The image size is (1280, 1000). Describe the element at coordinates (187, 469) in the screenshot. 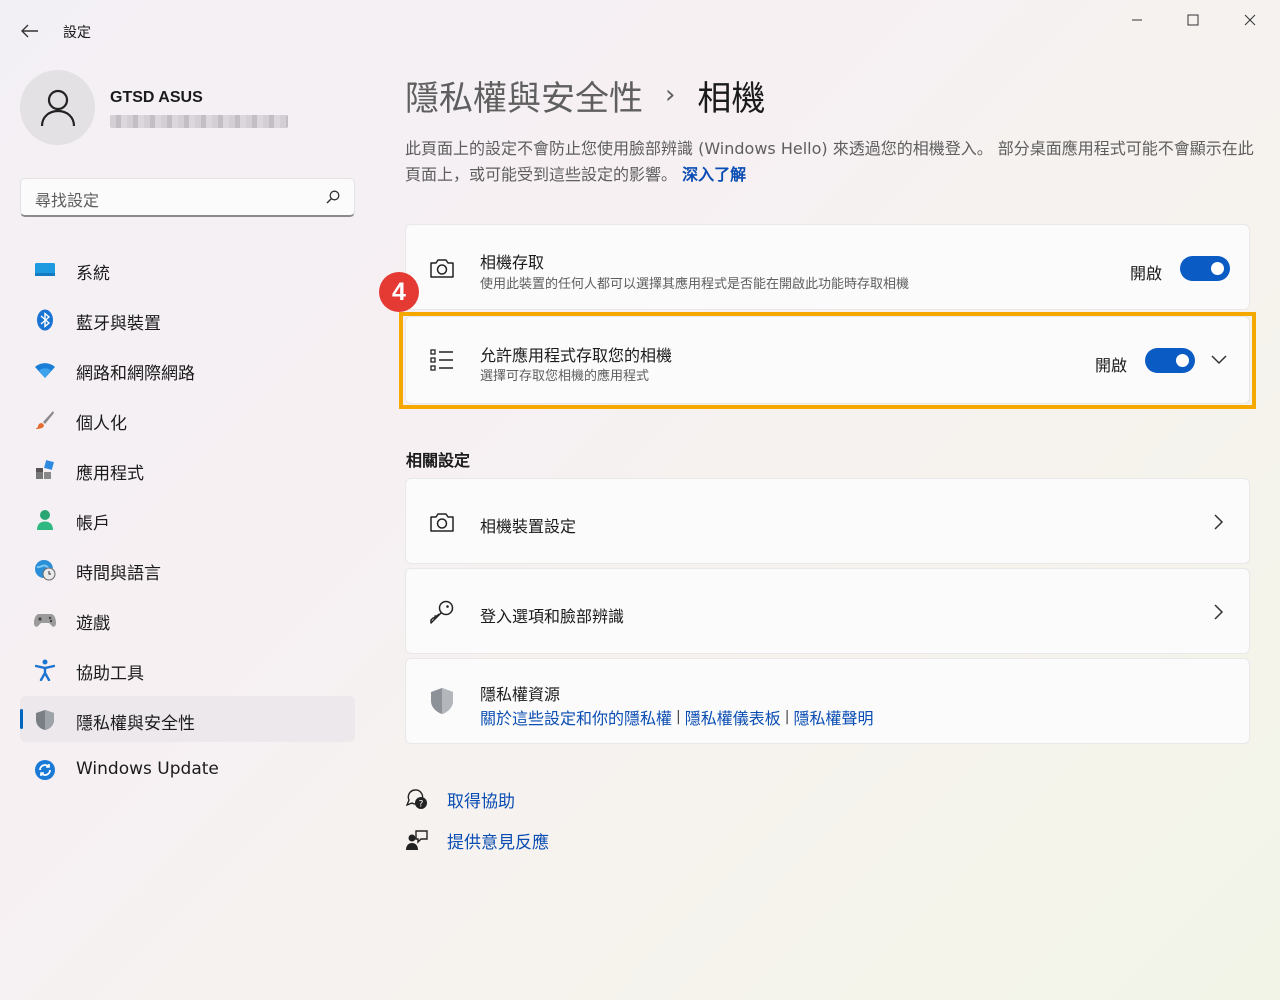

I see `sidebar-item-apps: 應用程式` at that location.